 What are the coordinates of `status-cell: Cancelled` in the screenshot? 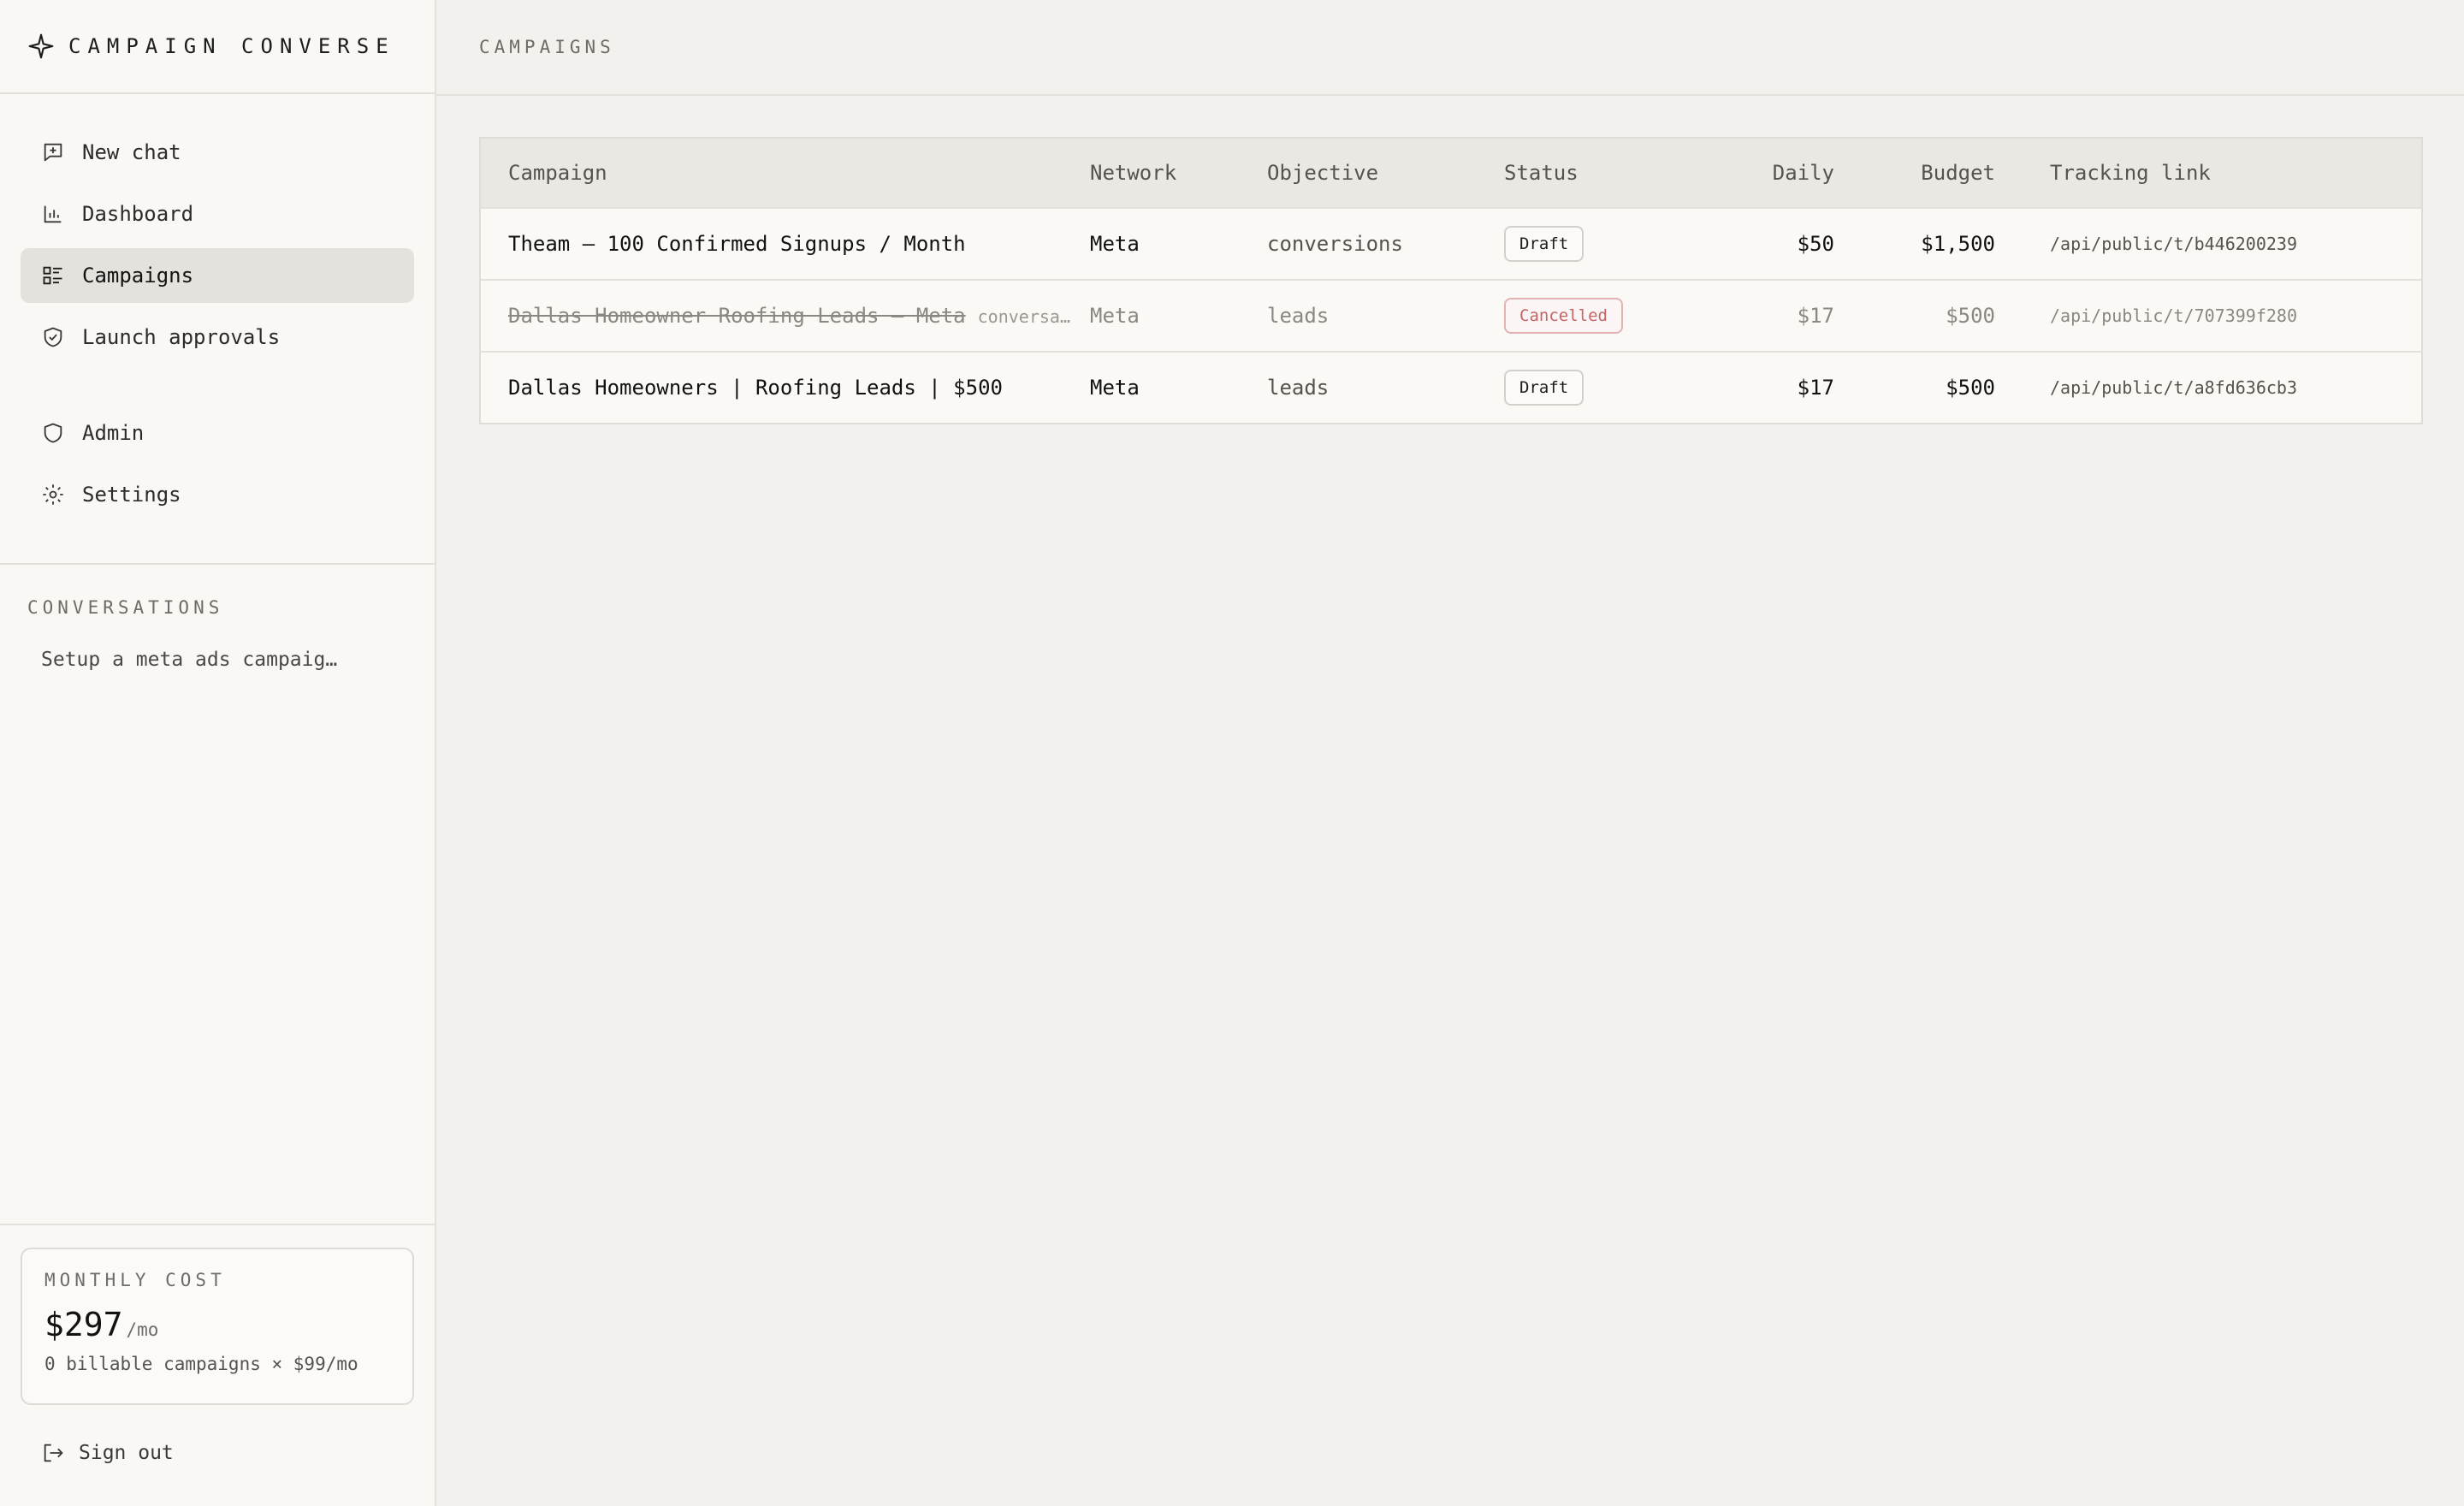 It's located at (1598, 316).